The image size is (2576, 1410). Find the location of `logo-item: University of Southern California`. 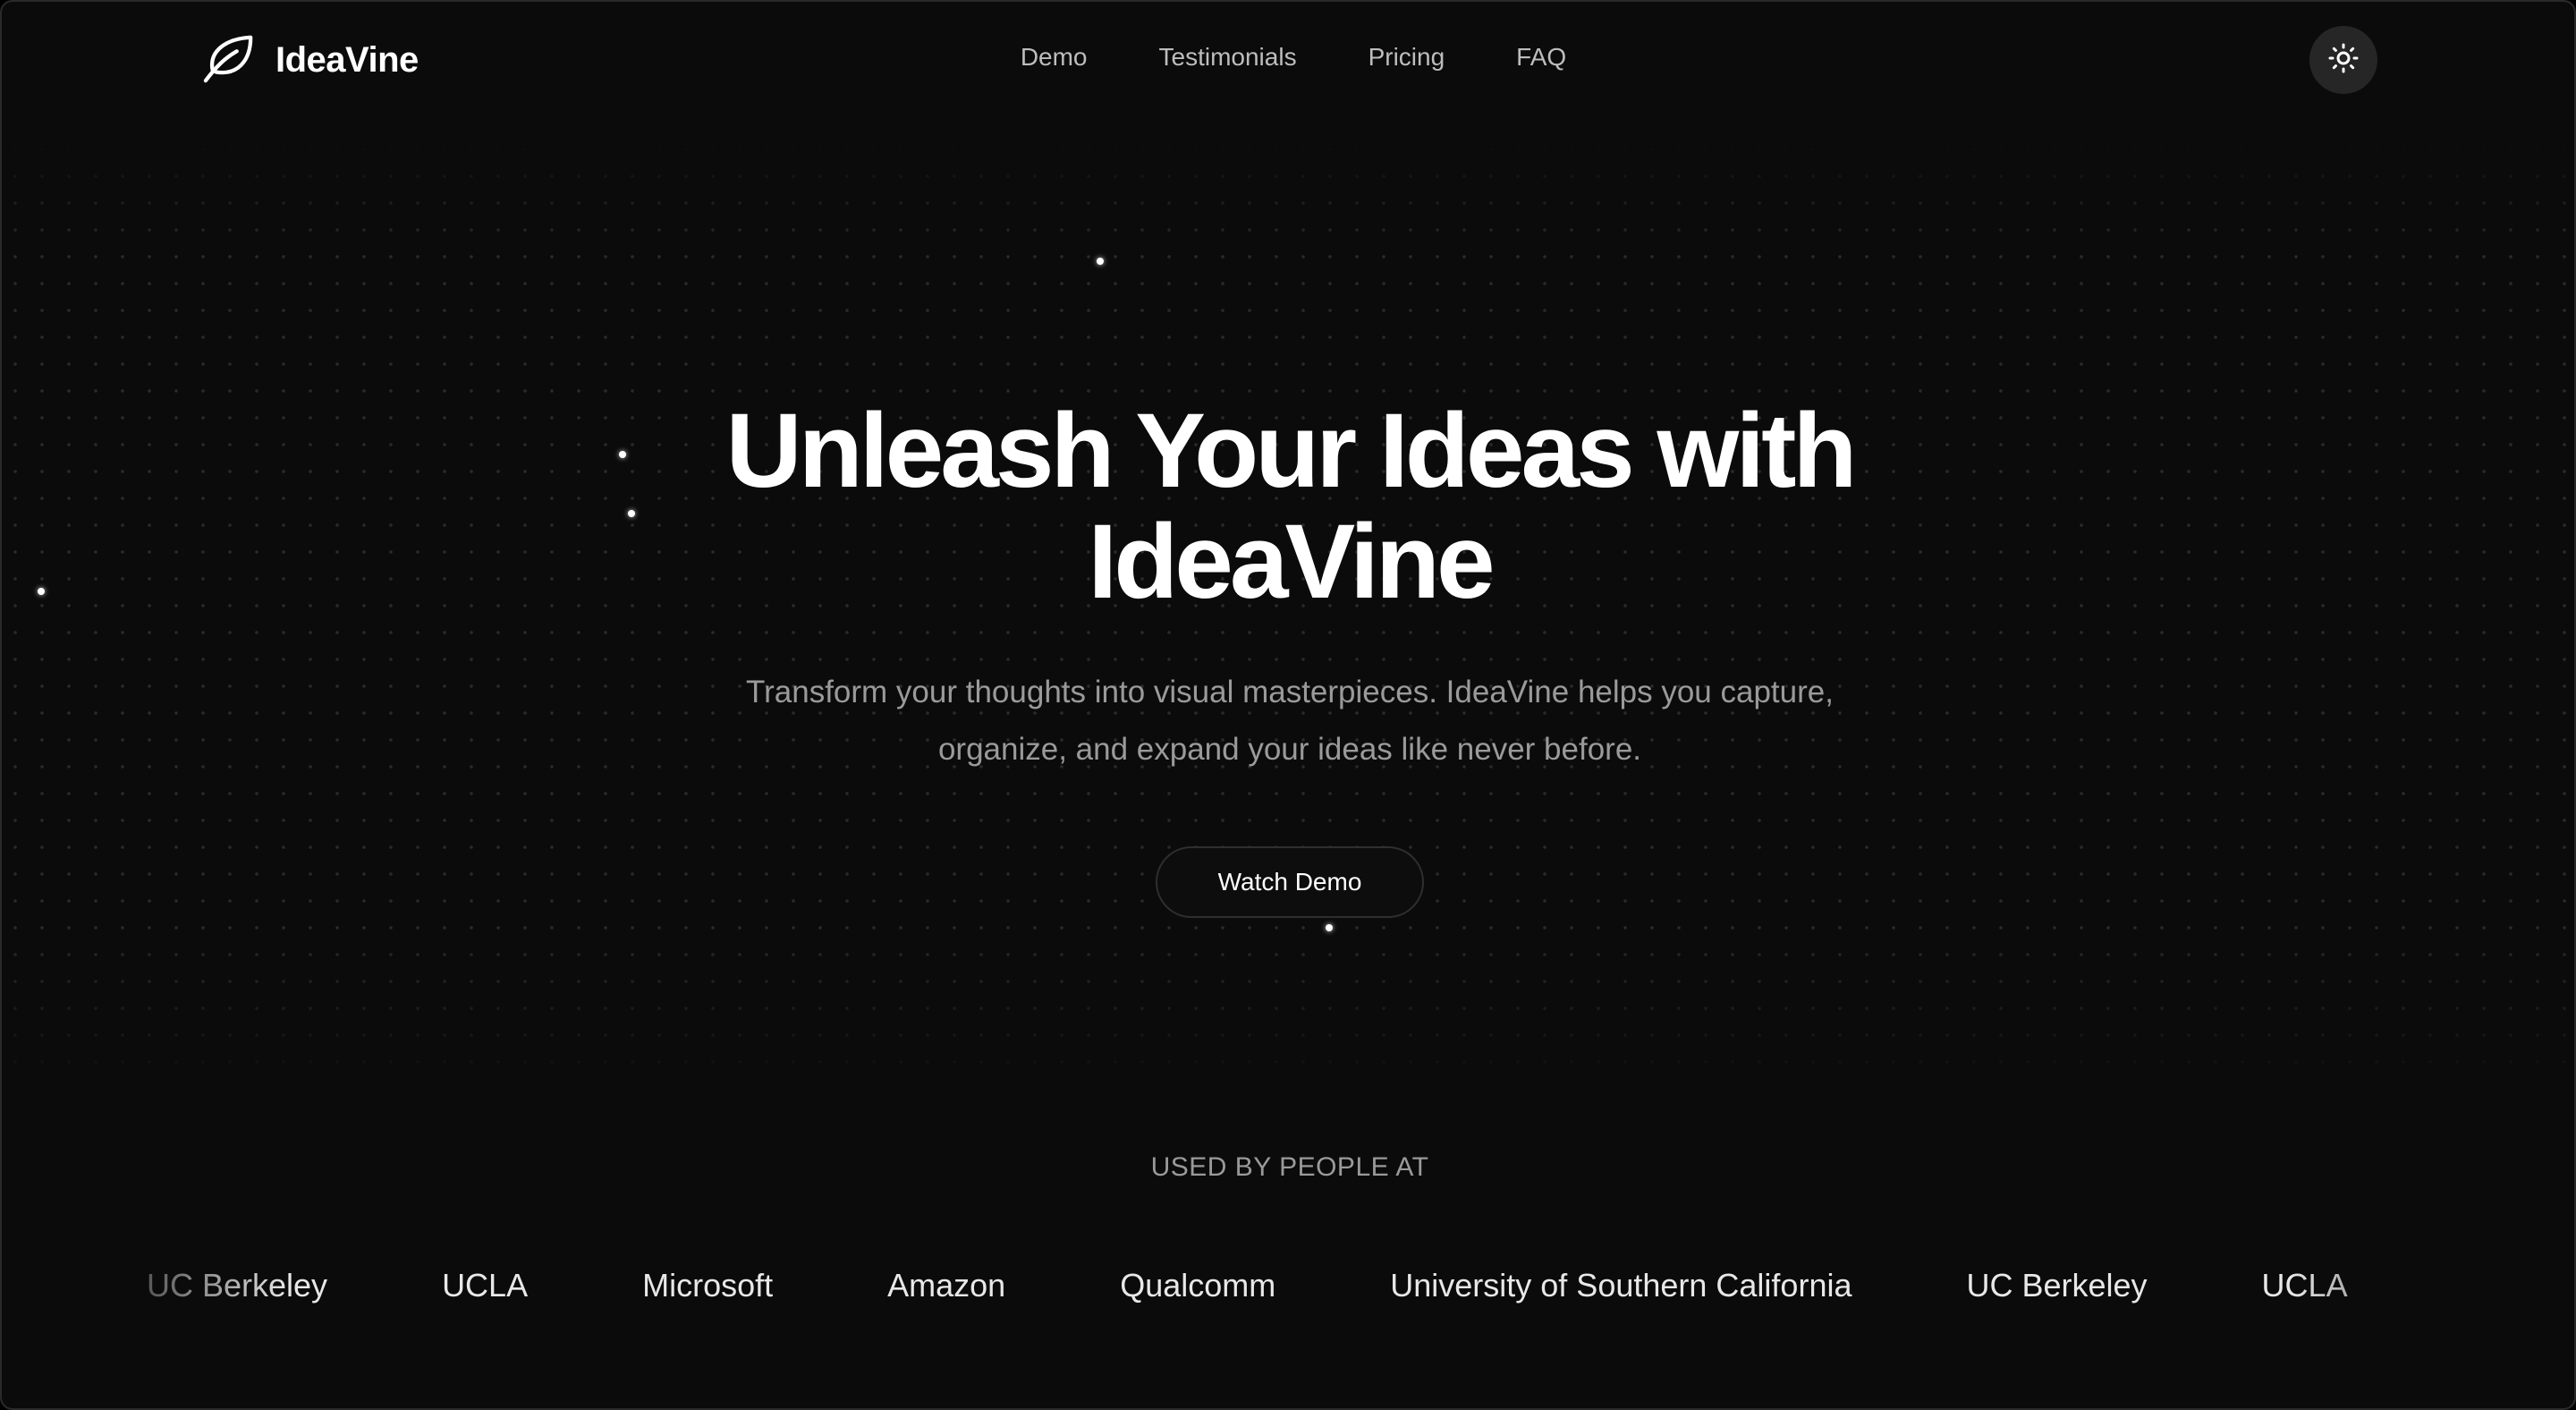

logo-item: University of Southern California is located at coordinates (1621, 1286).